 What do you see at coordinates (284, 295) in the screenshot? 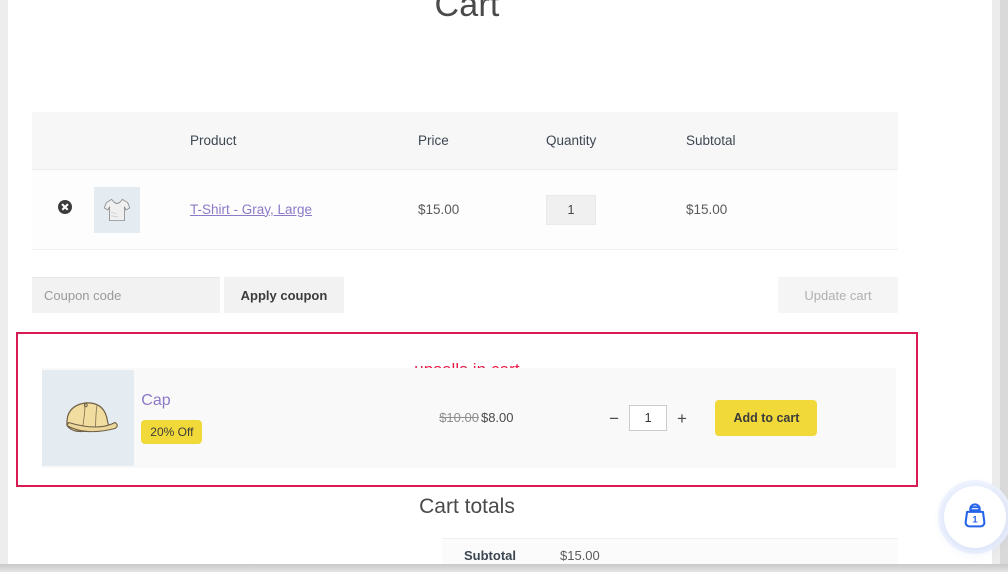
I see `apply-coupon-button: Apply coupon` at bounding box center [284, 295].